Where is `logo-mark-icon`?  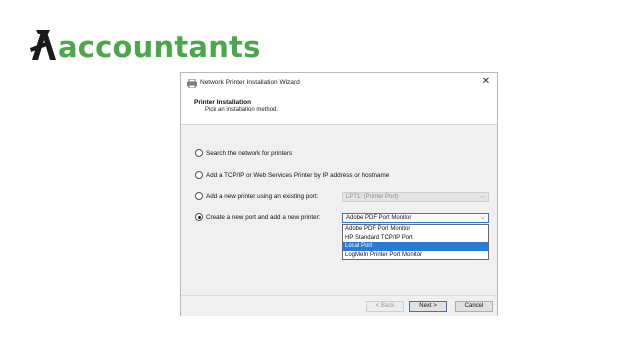
logo-mark-icon is located at coordinates (43, 45).